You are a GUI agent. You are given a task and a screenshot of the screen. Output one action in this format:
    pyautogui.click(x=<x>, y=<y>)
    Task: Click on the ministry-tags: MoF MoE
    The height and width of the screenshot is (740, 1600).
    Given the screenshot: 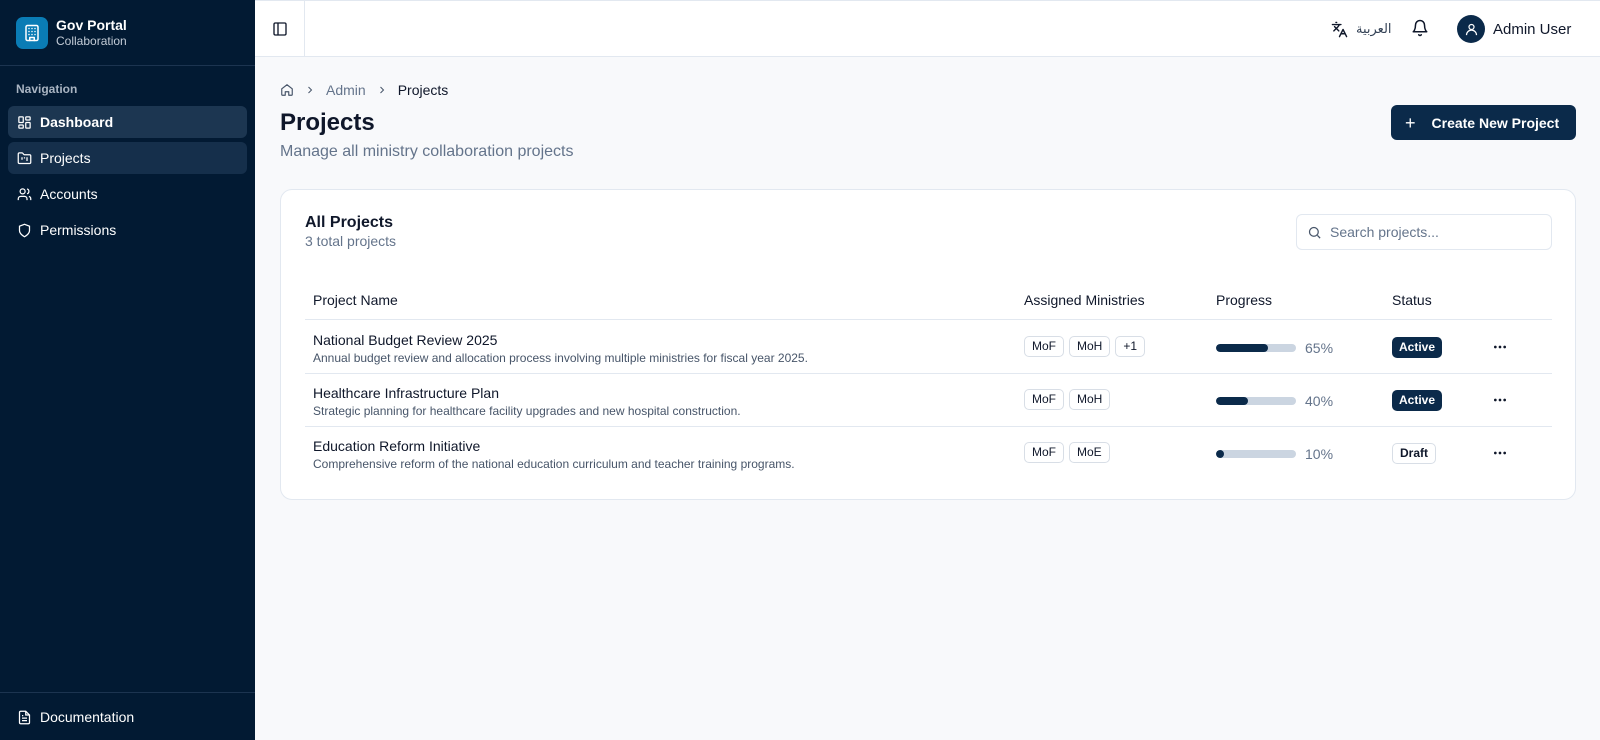 What is the action you would take?
    pyautogui.click(x=1069, y=452)
    